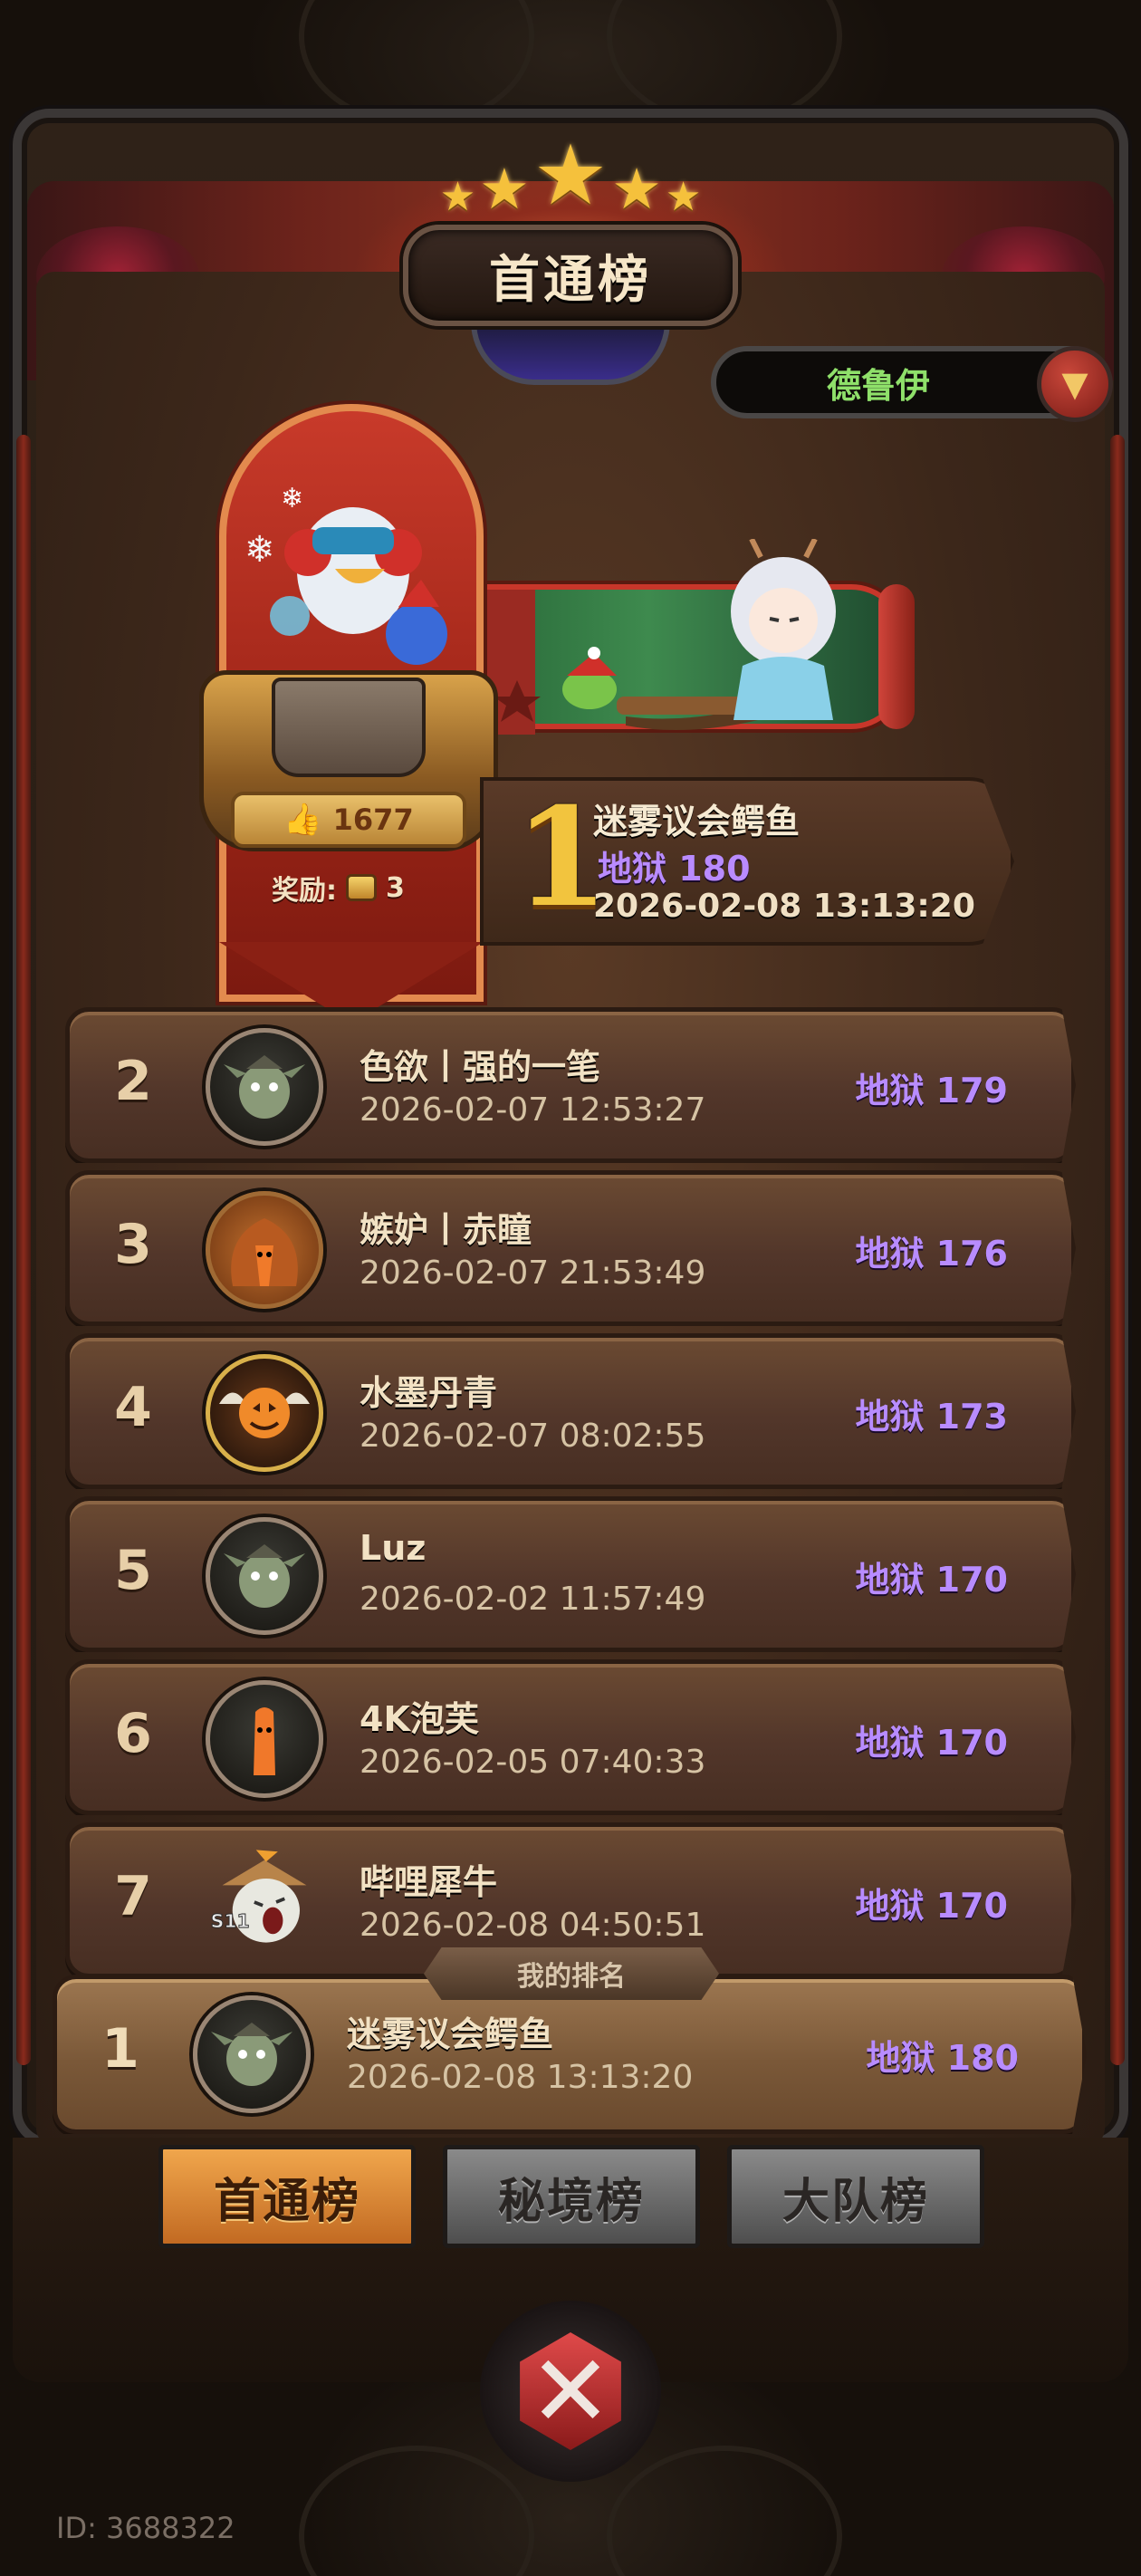  Describe the element at coordinates (570, 1248) in the screenshot. I see `rank-row: 3 嫉妒丨赤瞳 2026-02-07 21:53:49 地狱 176` at that location.